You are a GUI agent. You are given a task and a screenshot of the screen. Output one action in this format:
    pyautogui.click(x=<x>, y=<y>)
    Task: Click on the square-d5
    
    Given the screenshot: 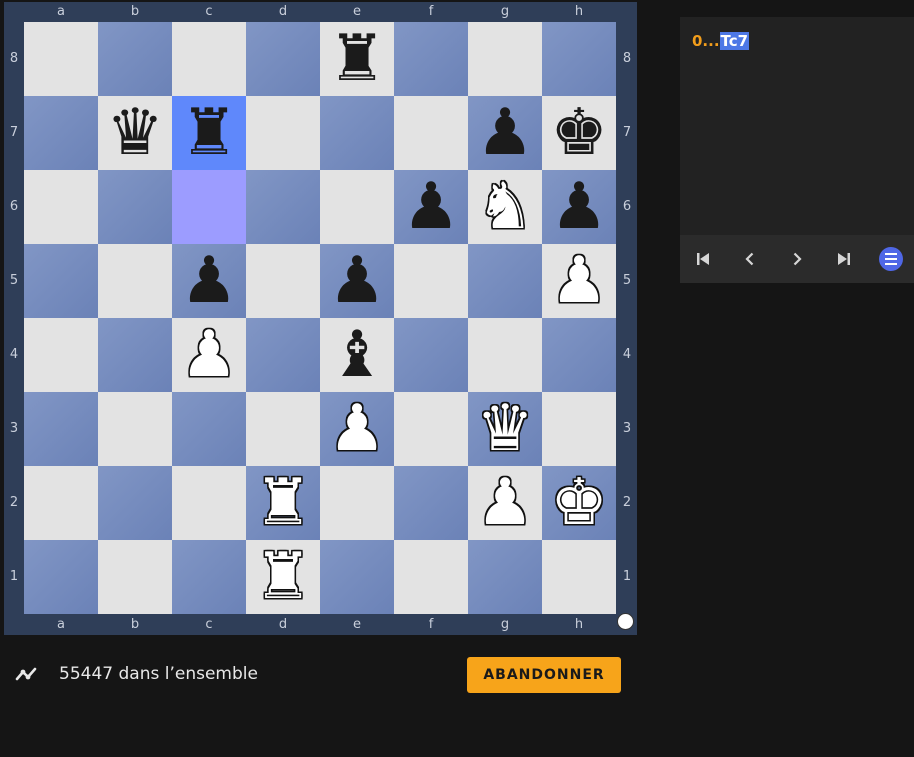 What is the action you would take?
    pyautogui.click(x=283, y=281)
    